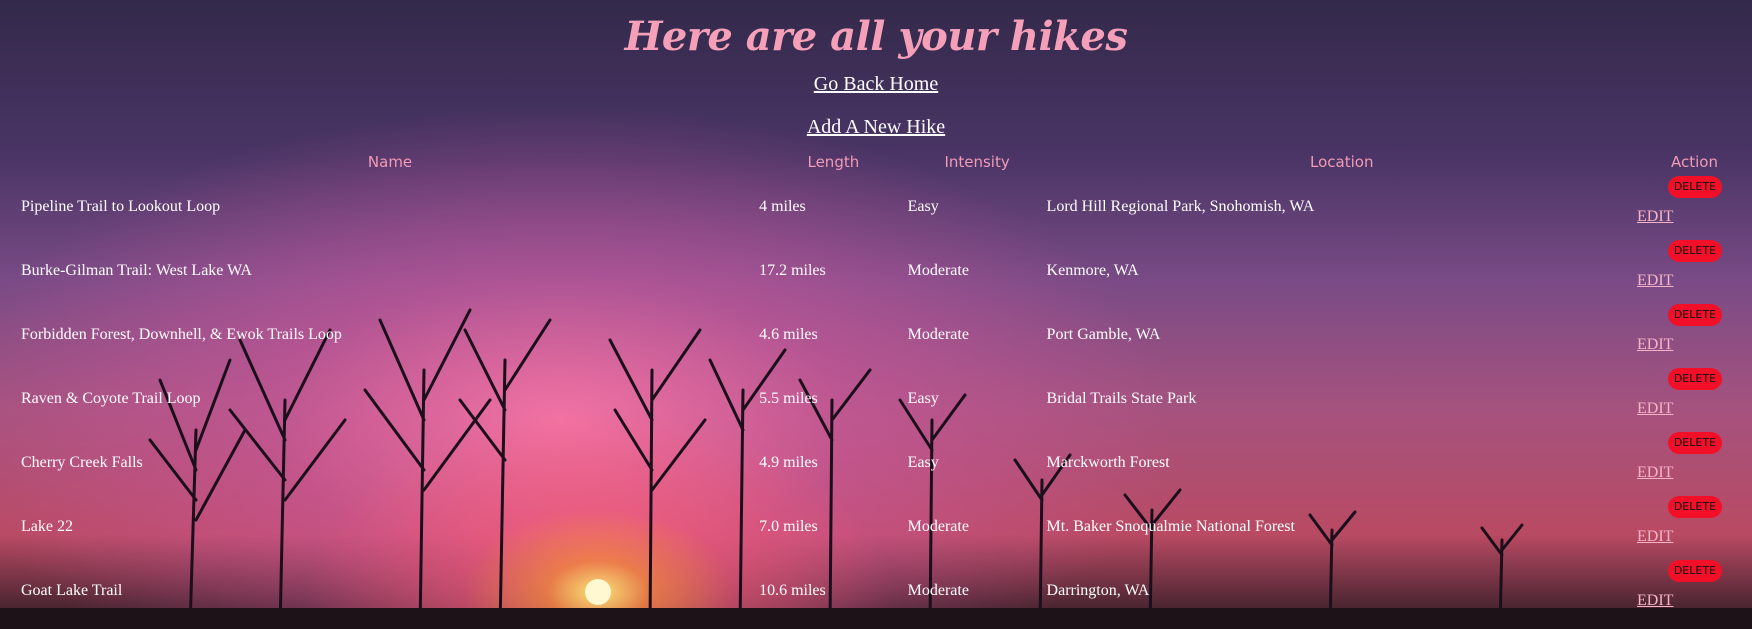 The image size is (1752, 629). I want to click on hike-length: 4 miles, so click(782, 206).